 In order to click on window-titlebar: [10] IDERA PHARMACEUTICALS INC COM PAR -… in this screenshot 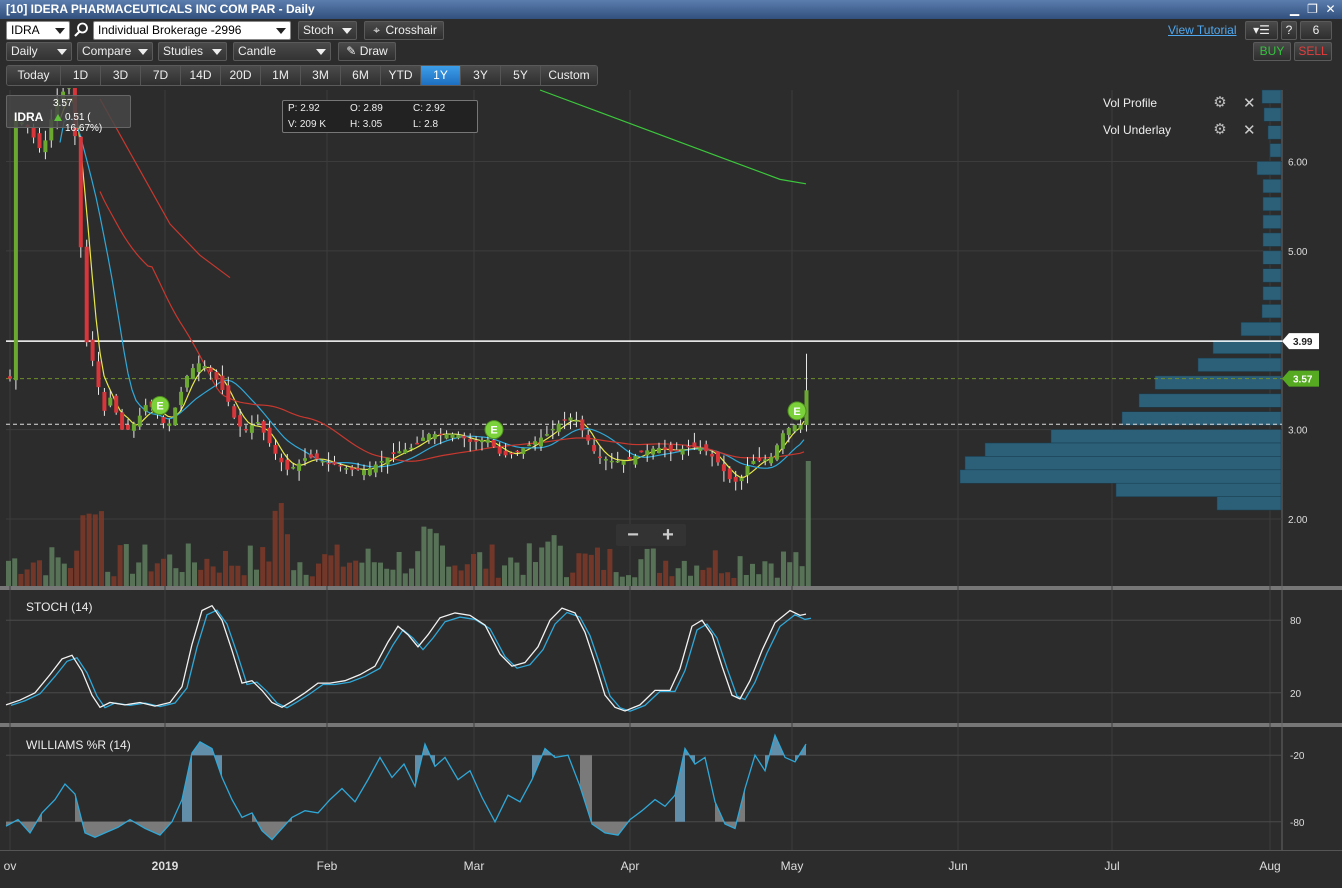, I will do `click(671, 9)`.